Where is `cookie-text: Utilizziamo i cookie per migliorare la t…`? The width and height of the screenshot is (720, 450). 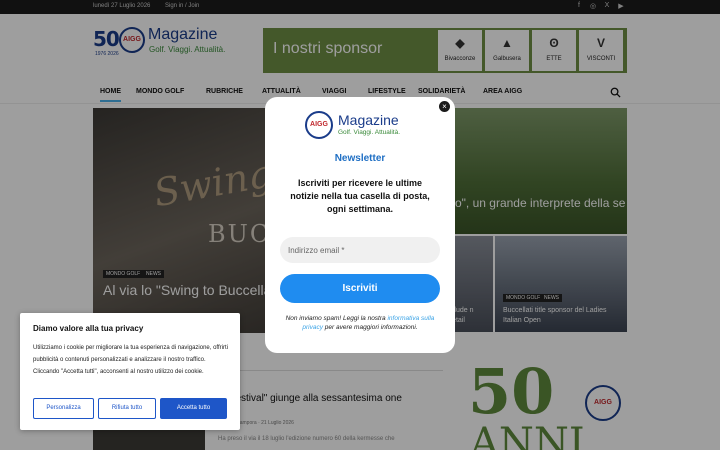
cookie-text: Utilizziamo i cookie per migliorare la t… is located at coordinates (130, 360).